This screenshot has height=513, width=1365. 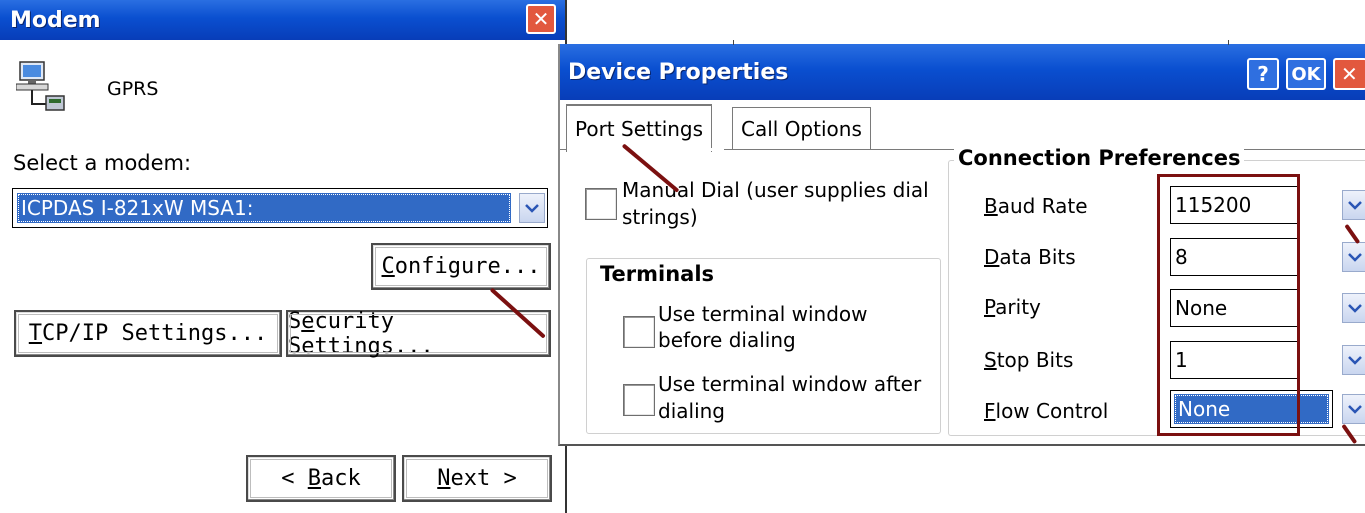 I want to click on select-modem-label: Select a modem:, so click(x=102, y=163).